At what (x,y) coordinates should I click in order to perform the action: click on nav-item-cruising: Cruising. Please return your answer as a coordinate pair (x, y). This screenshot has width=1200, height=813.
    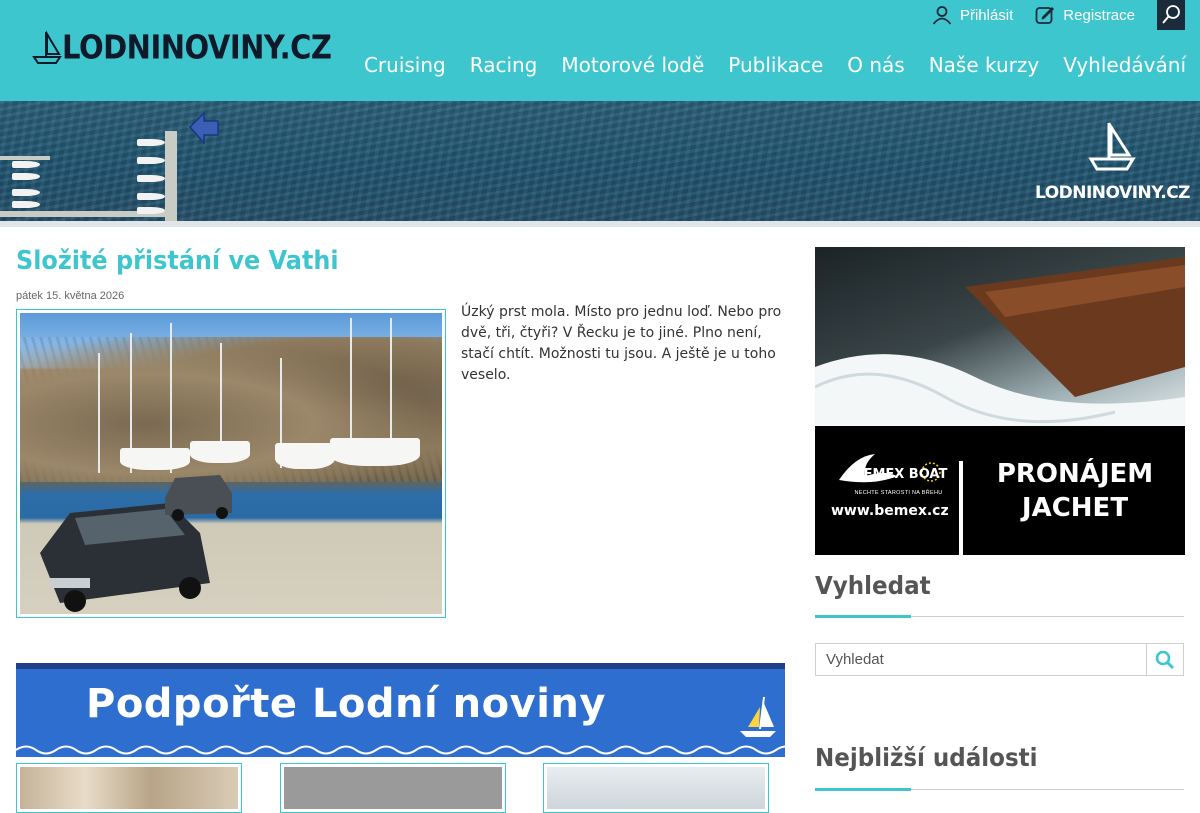
    Looking at the image, I should click on (405, 65).